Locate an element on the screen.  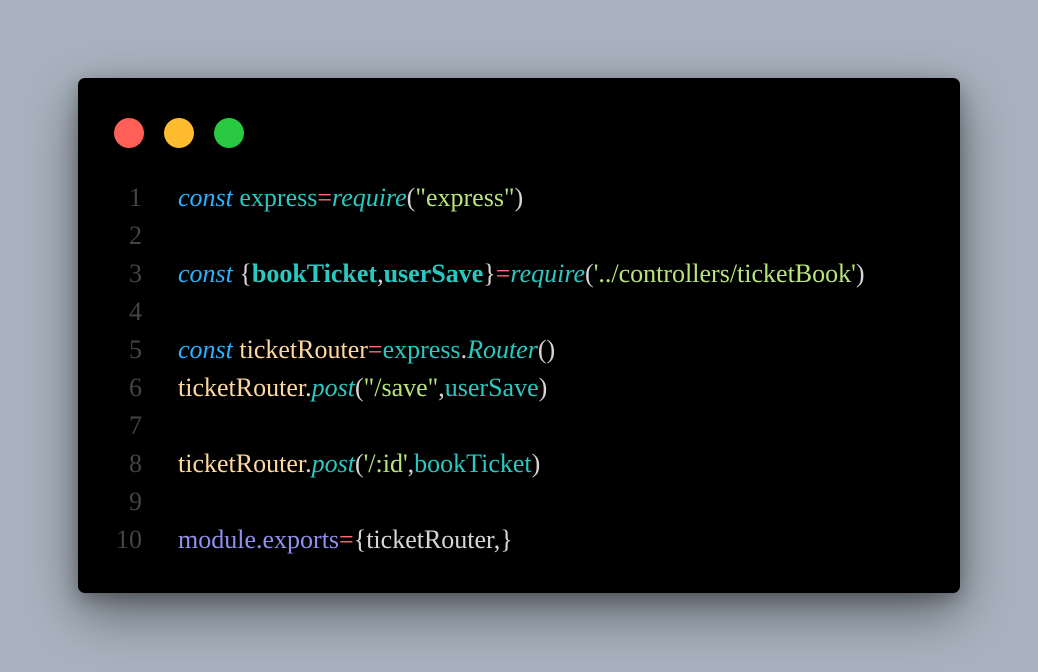
line-number: 10 is located at coordinates (129, 539).